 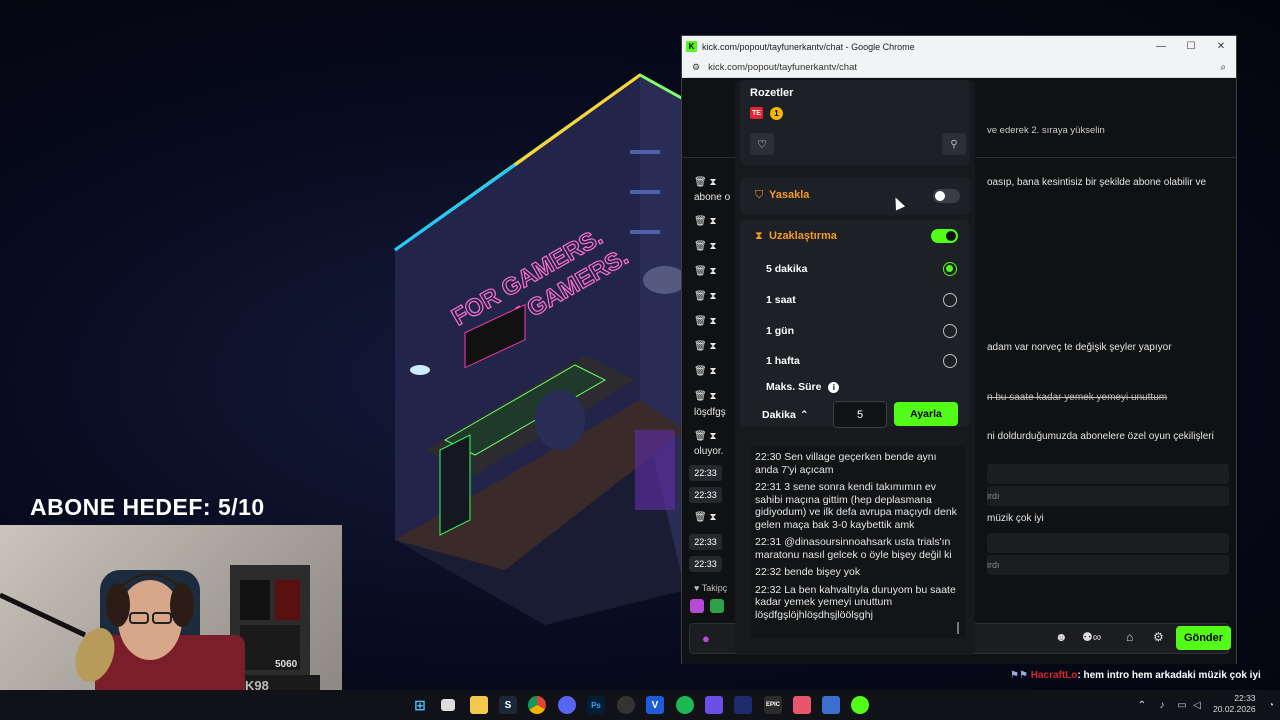 What do you see at coordinates (479, 705) in the screenshot?
I see `file-explorer-icon` at bounding box center [479, 705].